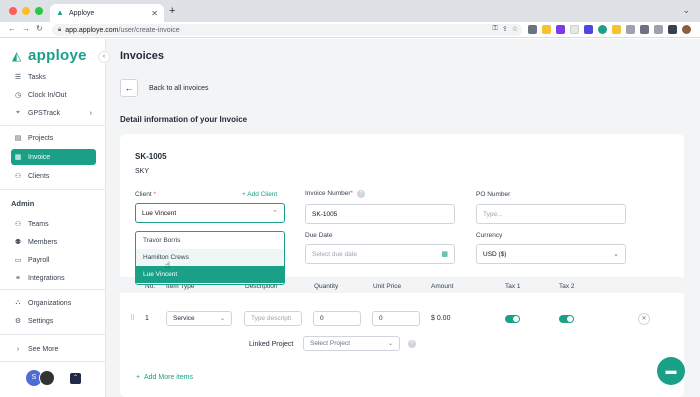 Image resolution: width=700 pixels, height=397 pixels. Describe the element at coordinates (18, 349) in the screenshot. I see `chevron-right-icon: ›` at that location.